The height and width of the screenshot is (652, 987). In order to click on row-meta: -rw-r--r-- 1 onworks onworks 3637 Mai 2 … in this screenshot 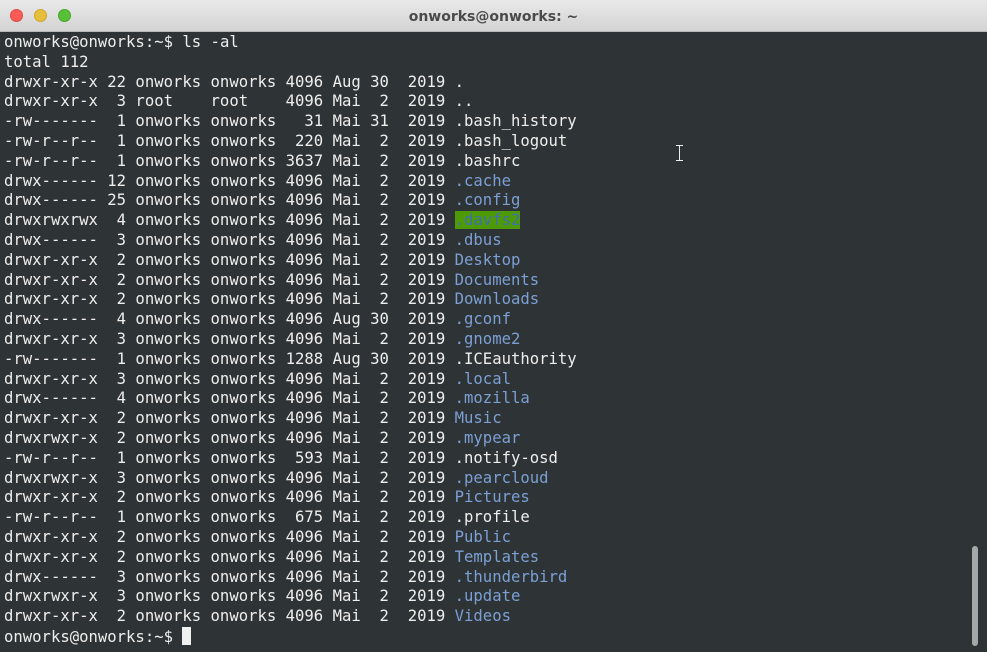, I will do `click(229, 160)`.